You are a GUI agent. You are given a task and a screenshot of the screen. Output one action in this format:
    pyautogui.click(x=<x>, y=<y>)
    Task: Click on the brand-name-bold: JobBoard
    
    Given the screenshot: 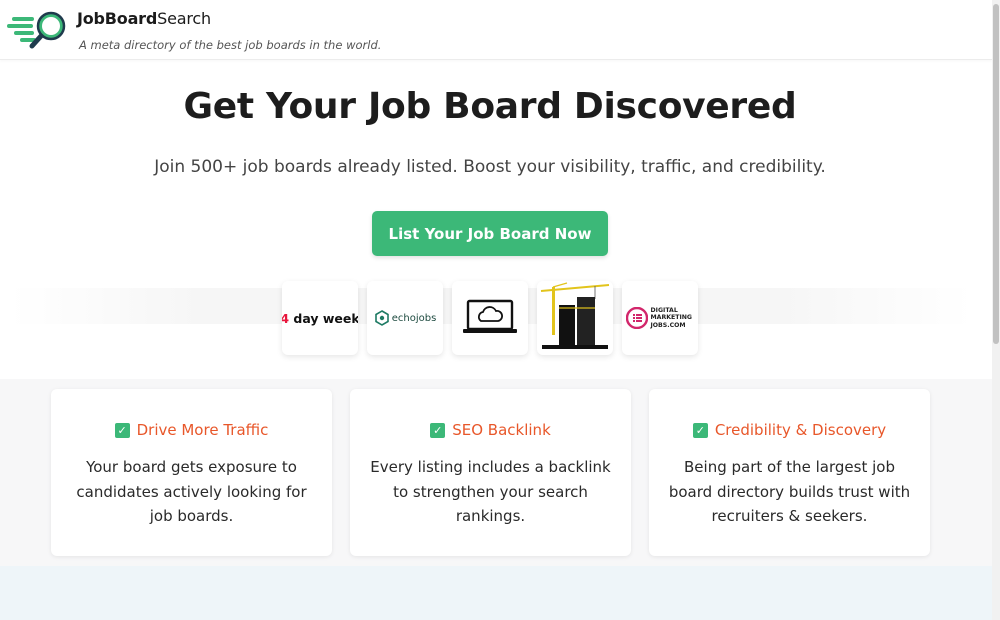 What is the action you would take?
    pyautogui.click(x=117, y=18)
    